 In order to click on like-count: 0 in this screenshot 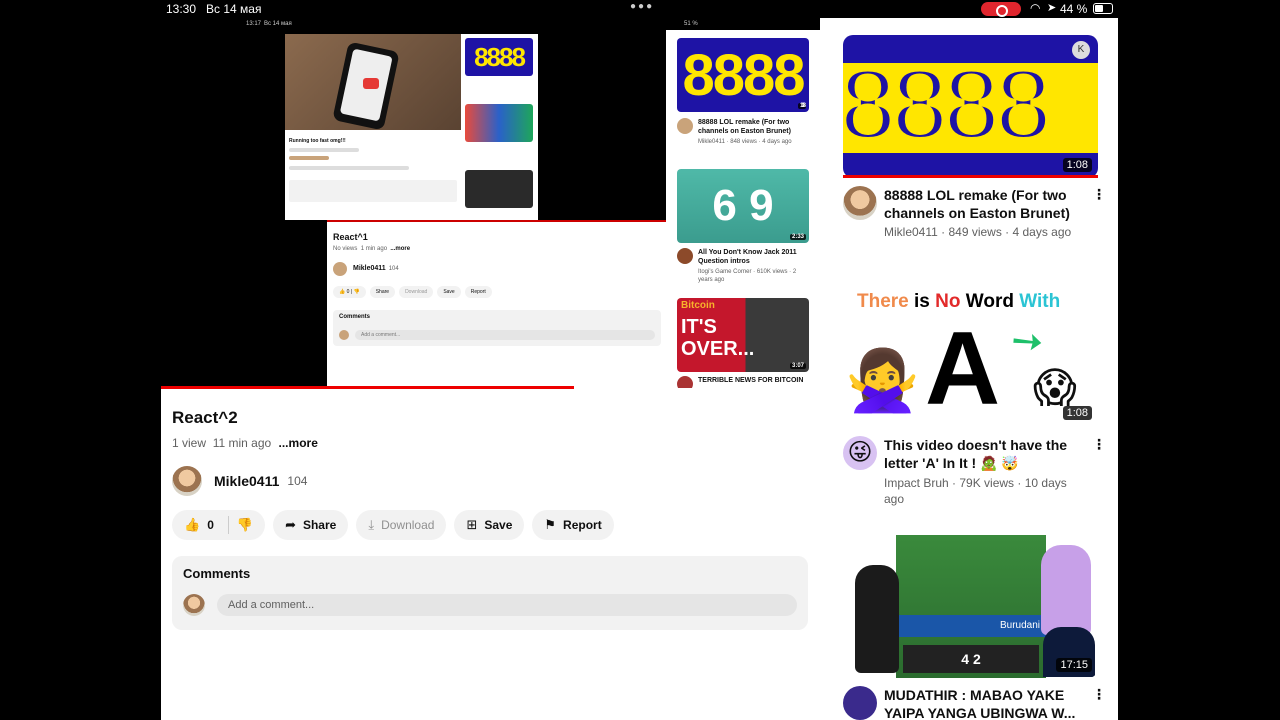, I will do `click(210, 525)`.